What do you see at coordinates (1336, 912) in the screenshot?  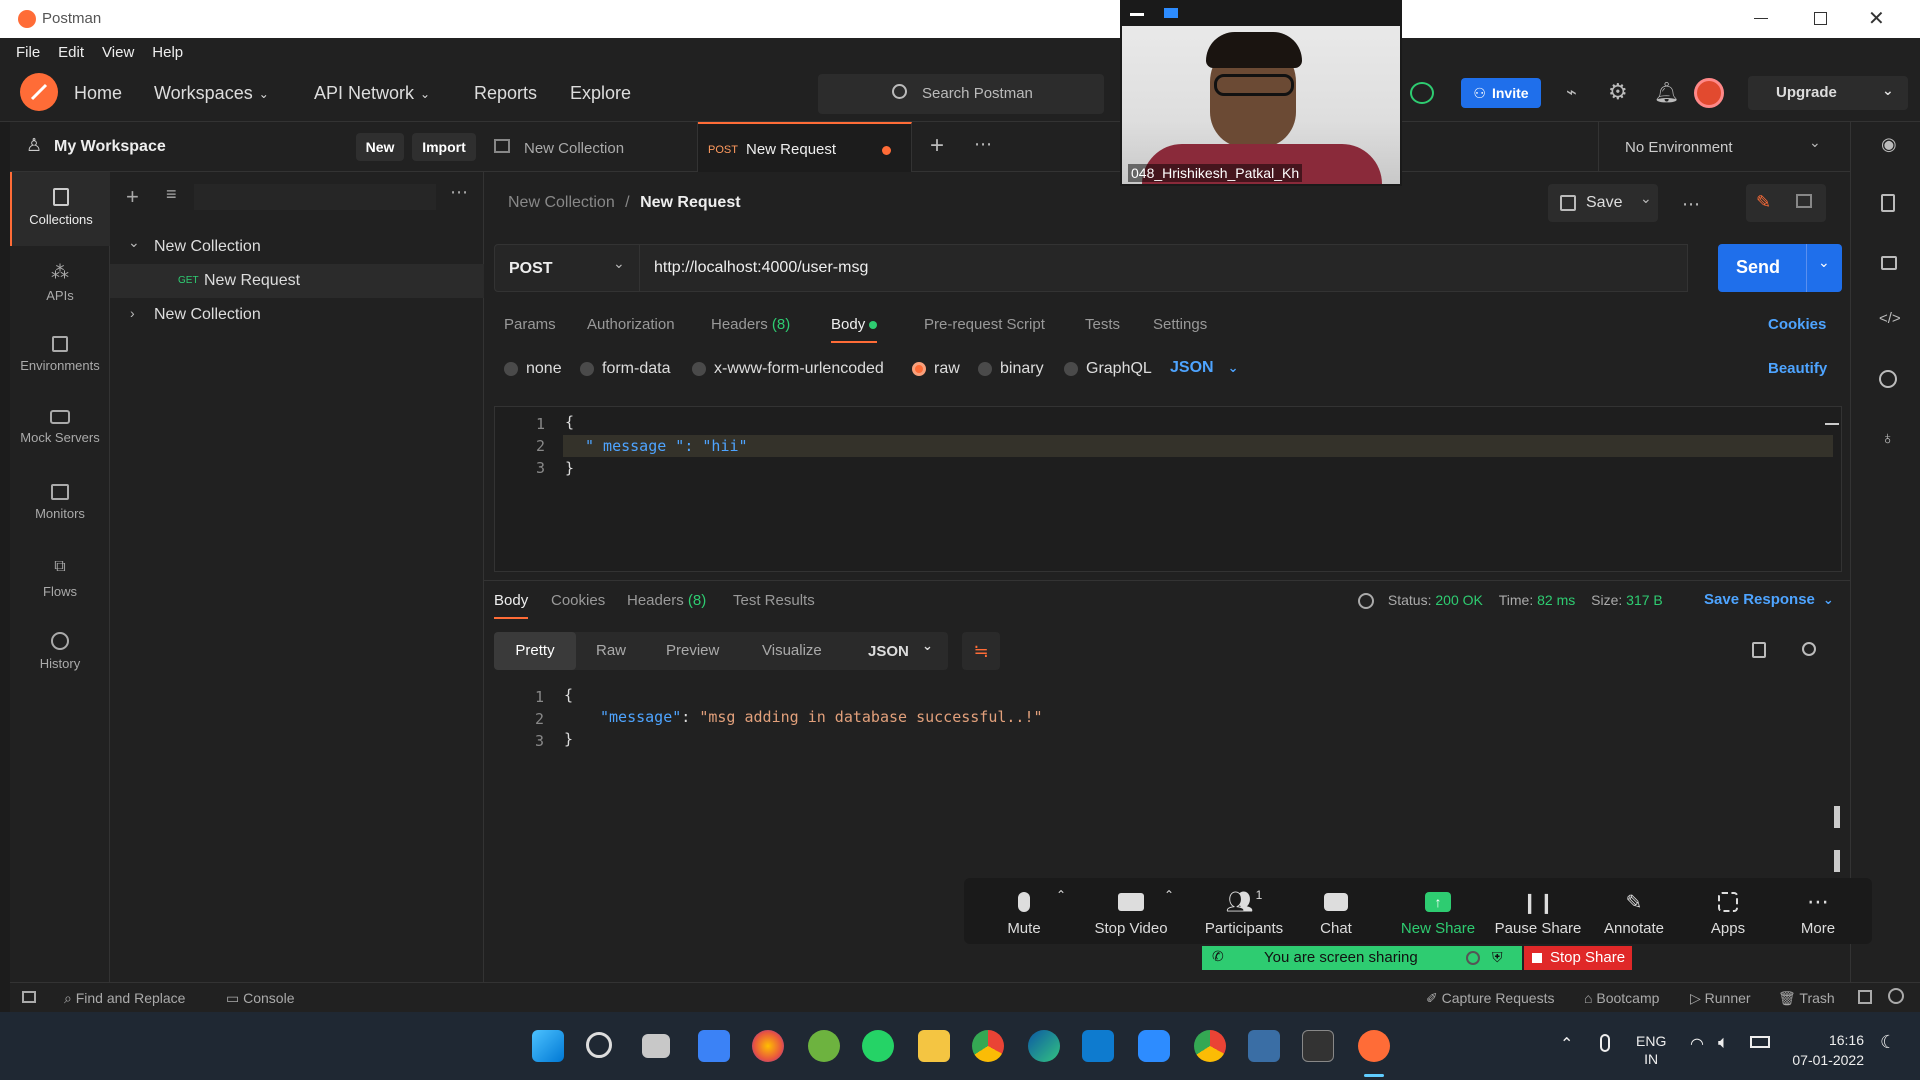 I see `chat-button: Chat` at bounding box center [1336, 912].